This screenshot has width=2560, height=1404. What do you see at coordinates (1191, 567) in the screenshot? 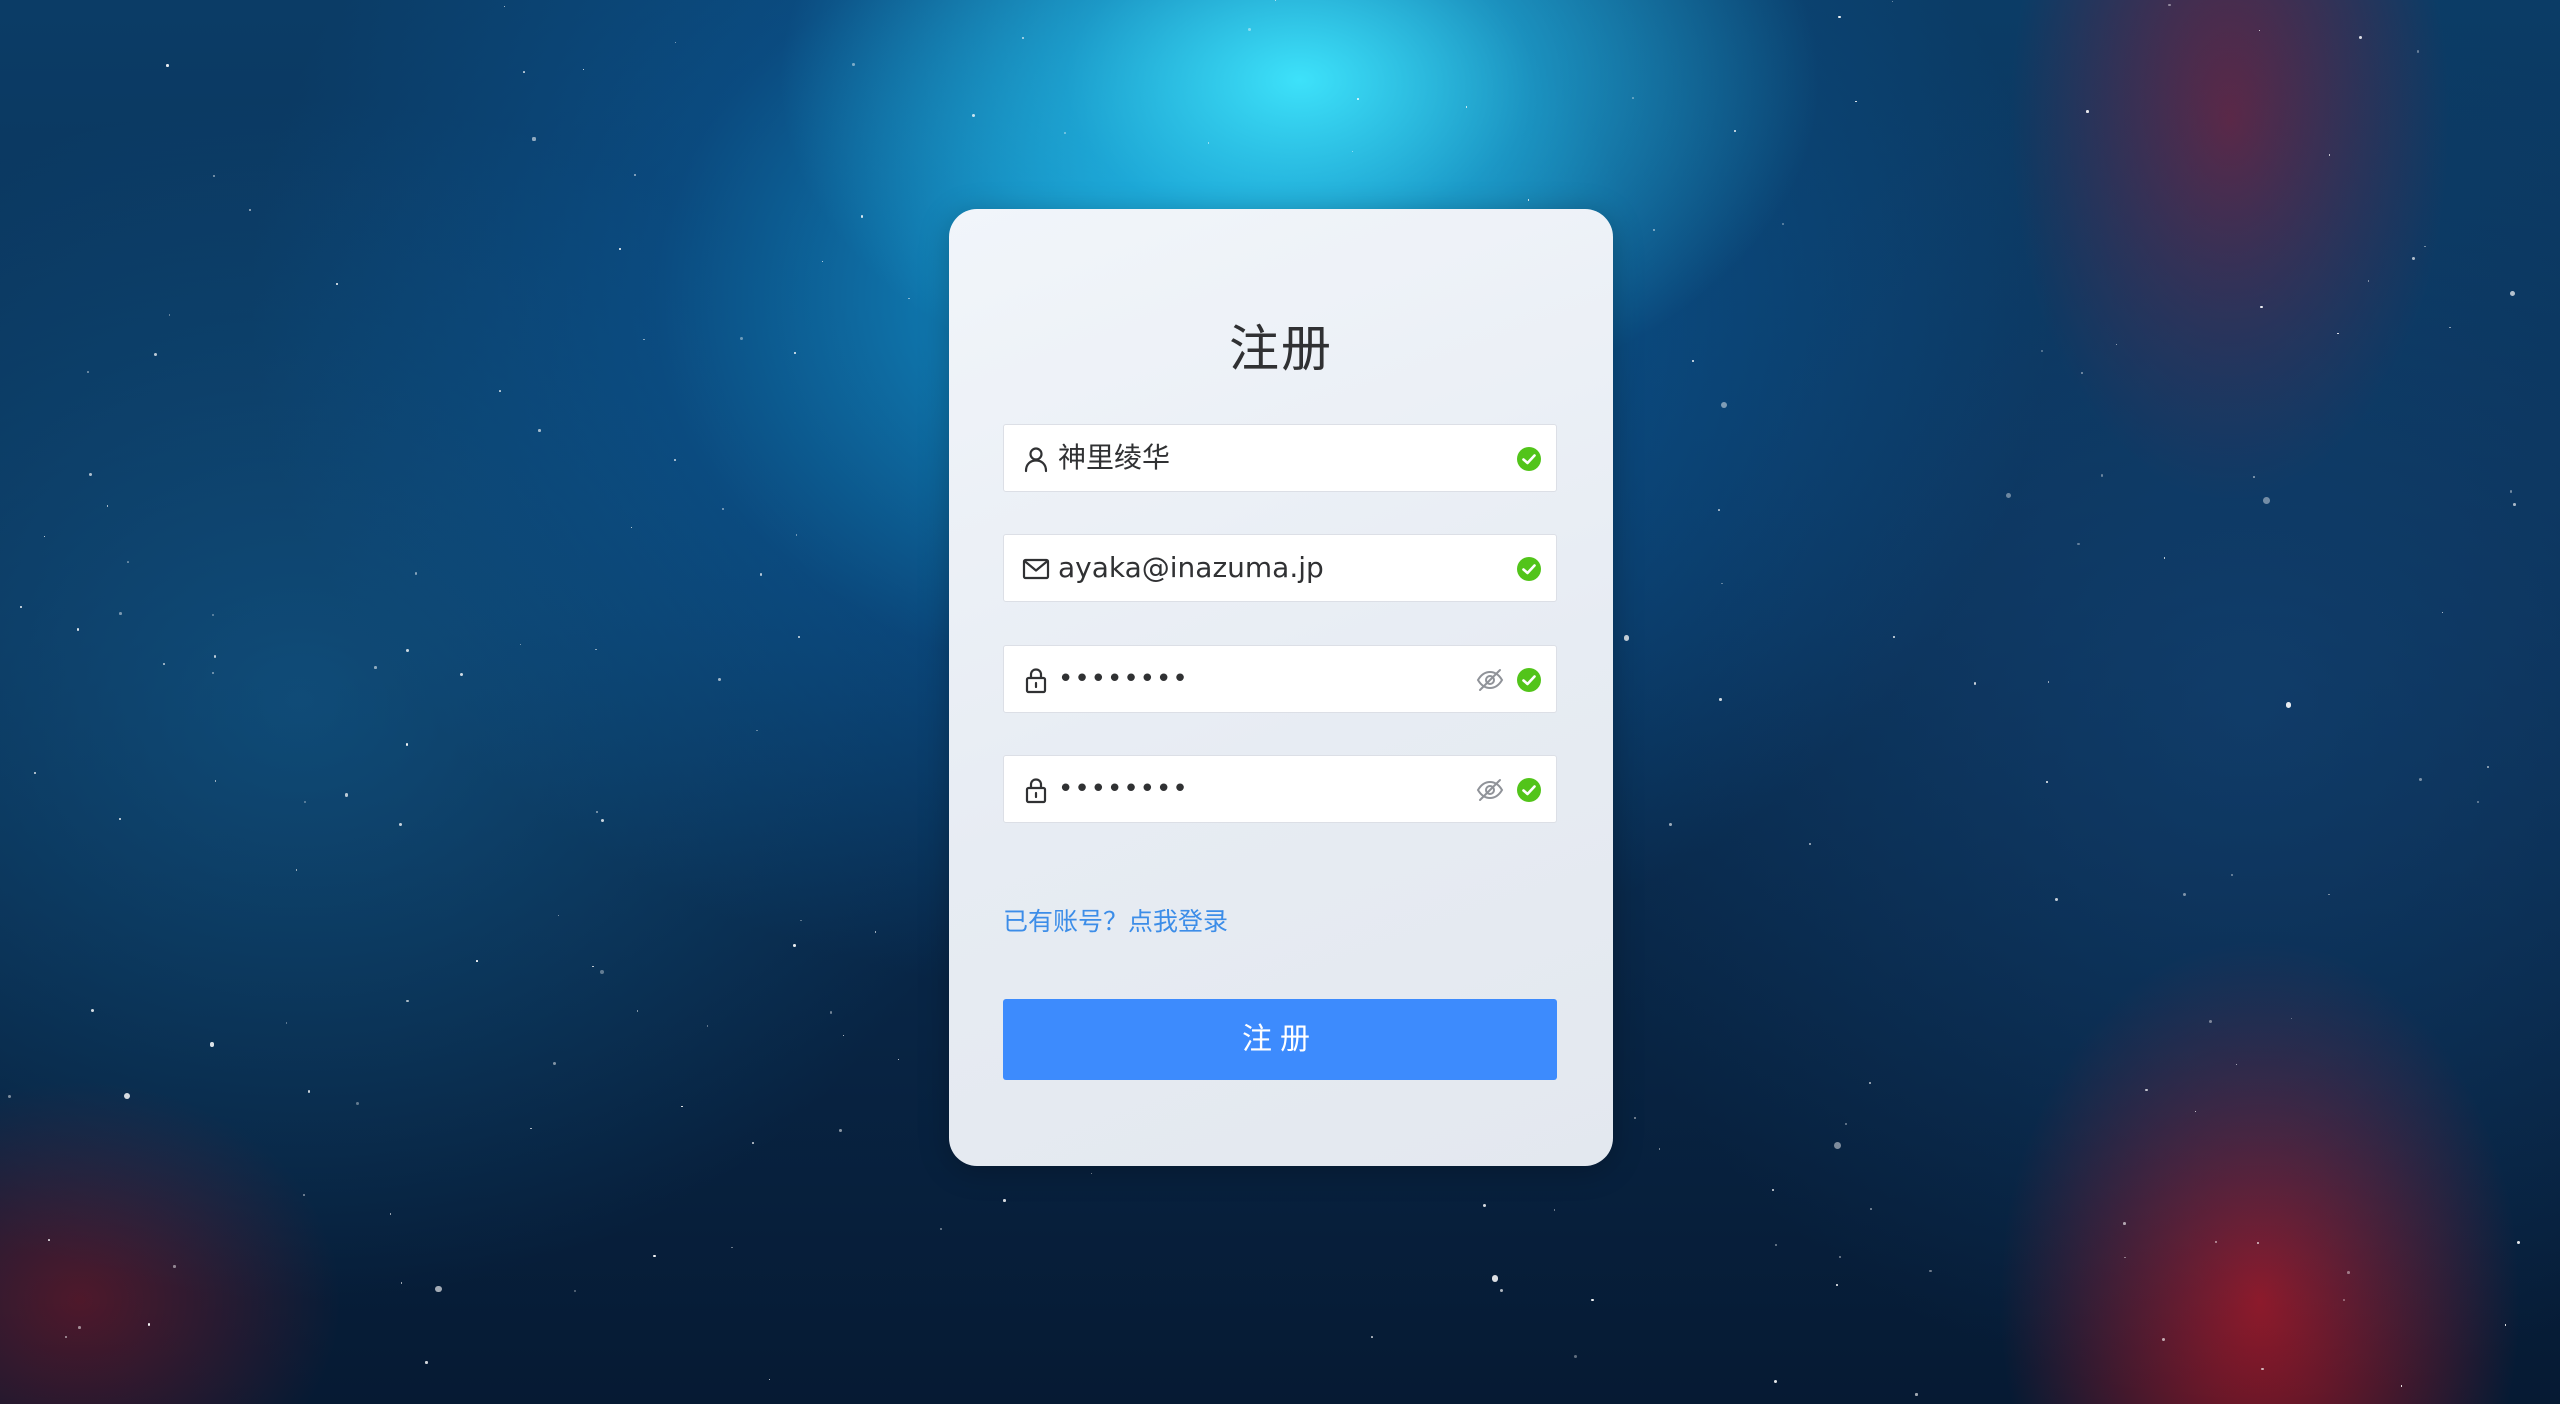
I see `email-value: ayaka@inazuma.jp` at bounding box center [1191, 567].